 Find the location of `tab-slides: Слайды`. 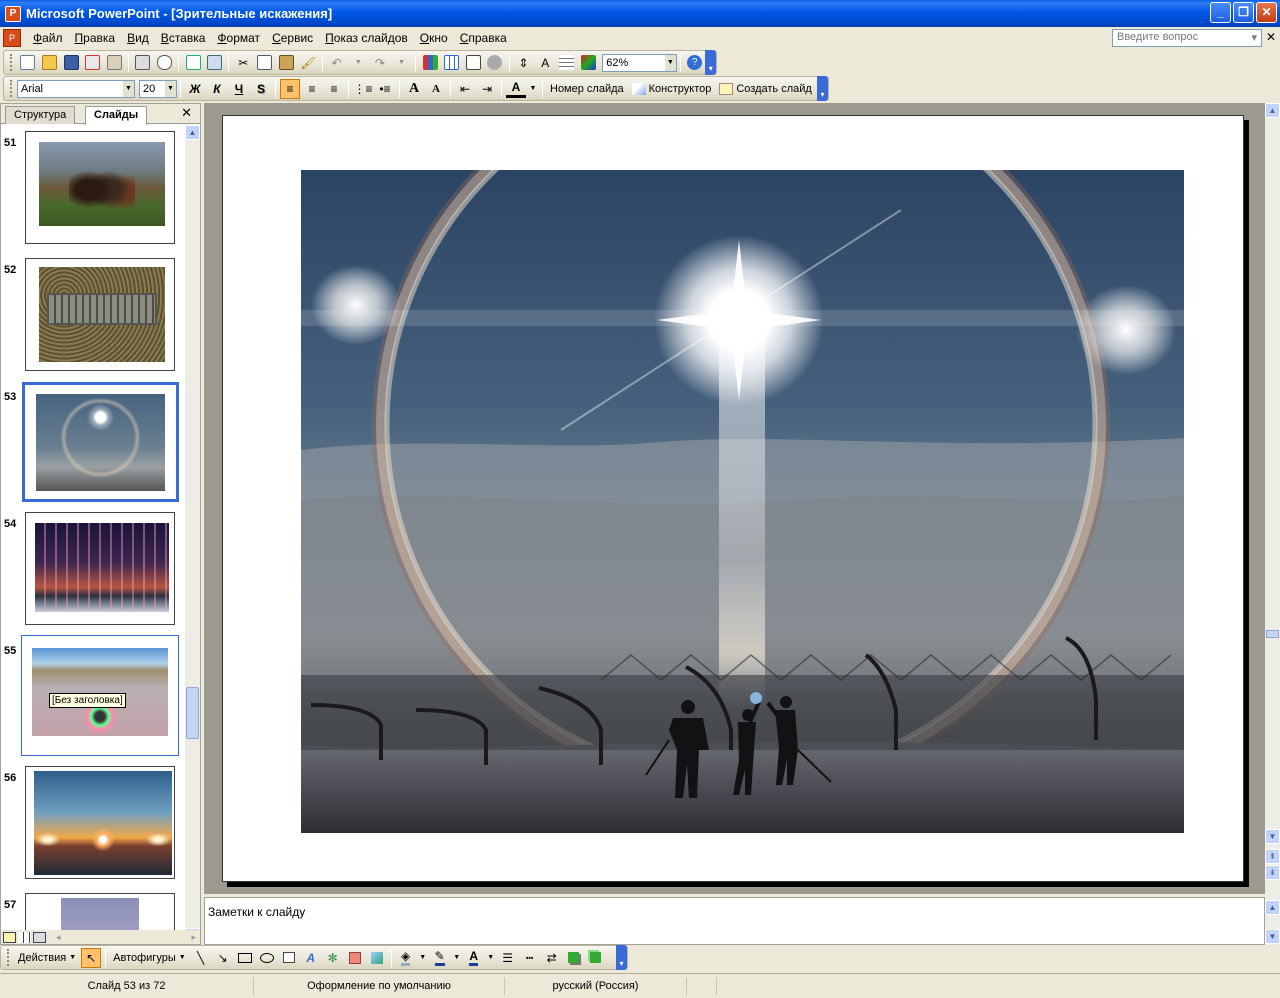

tab-slides: Слайды is located at coordinates (116, 115).